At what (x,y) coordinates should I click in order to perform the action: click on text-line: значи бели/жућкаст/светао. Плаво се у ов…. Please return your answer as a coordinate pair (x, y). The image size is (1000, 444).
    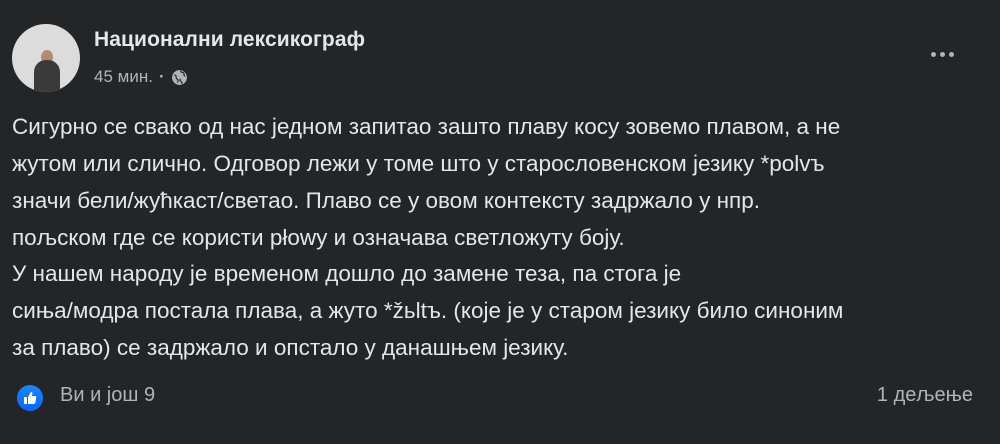
    Looking at the image, I should click on (386, 200).